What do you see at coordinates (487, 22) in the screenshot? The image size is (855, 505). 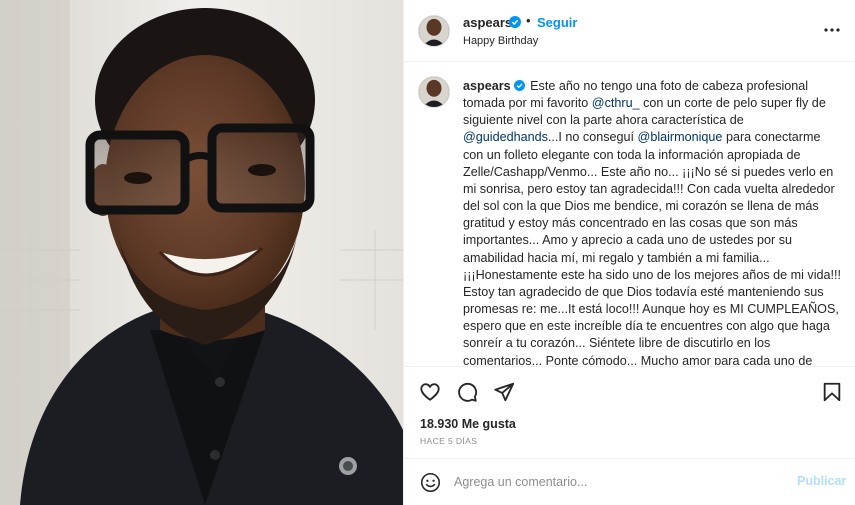 I see `post-username: aspears` at bounding box center [487, 22].